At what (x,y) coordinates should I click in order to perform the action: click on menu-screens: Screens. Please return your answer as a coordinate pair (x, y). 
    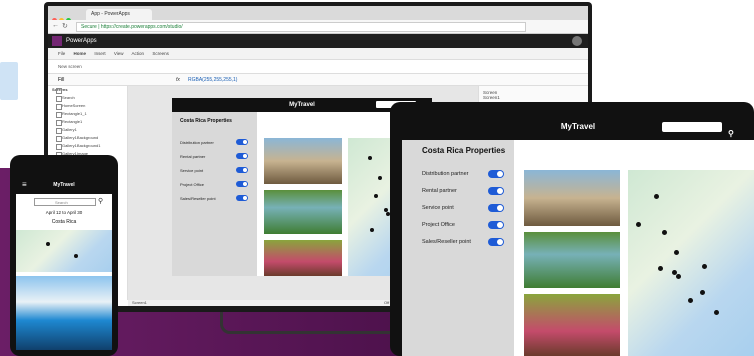
    Looking at the image, I should click on (160, 53).